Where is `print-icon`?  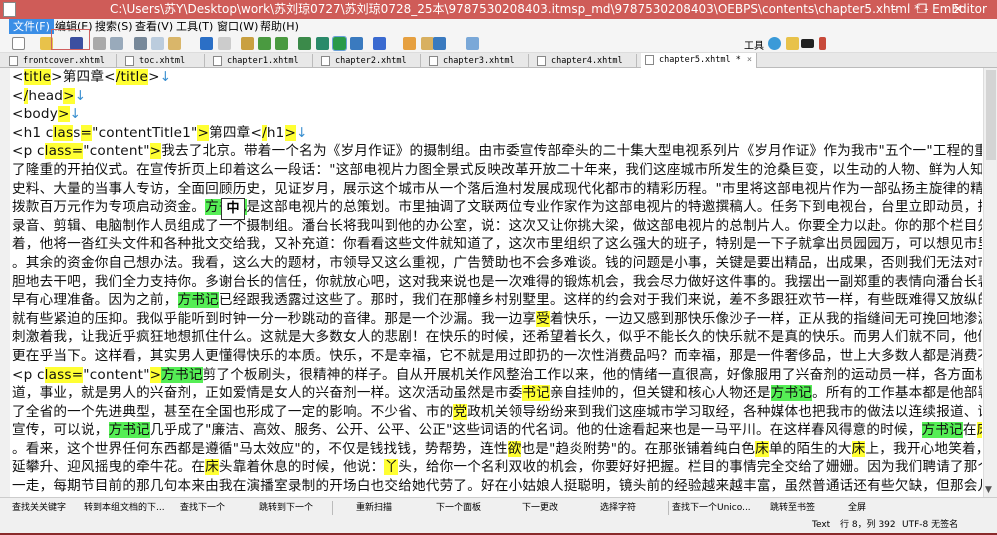
print-icon is located at coordinates (99, 43).